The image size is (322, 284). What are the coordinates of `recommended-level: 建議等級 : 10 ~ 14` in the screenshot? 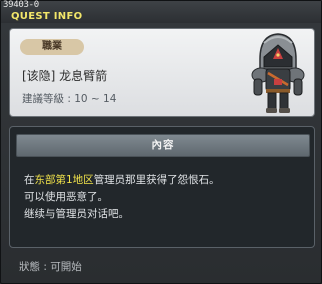 It's located at (69, 99).